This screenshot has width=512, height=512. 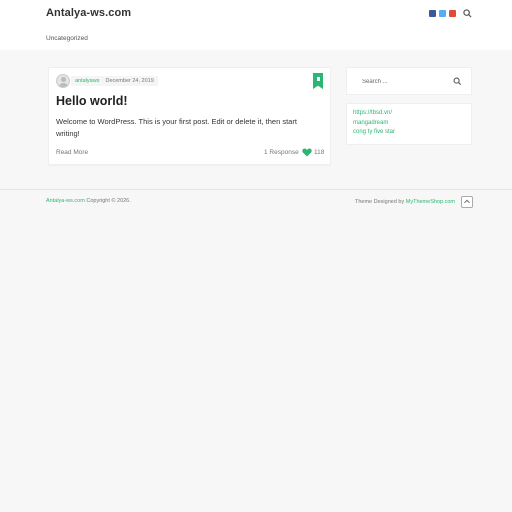 I want to click on post-date: December 24, 2019, so click(x=129, y=81).